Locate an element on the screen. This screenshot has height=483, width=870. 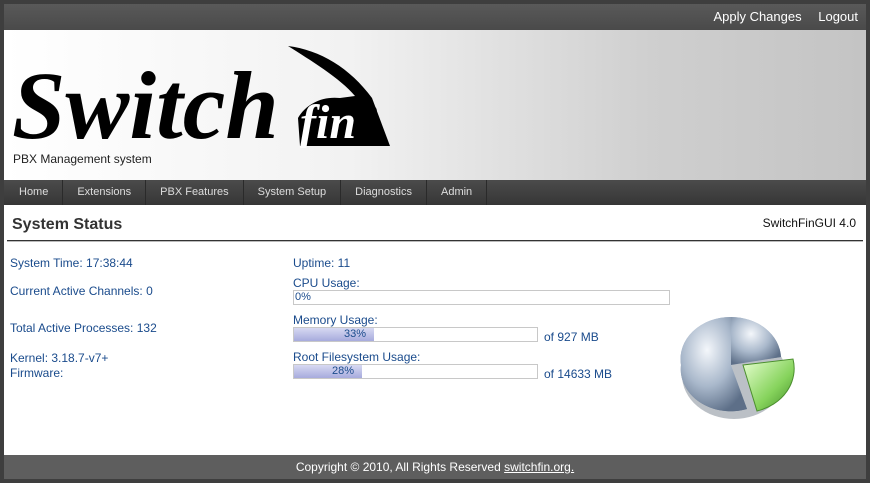
cpu-usage-label: CPU Usage: is located at coordinates (326, 283).